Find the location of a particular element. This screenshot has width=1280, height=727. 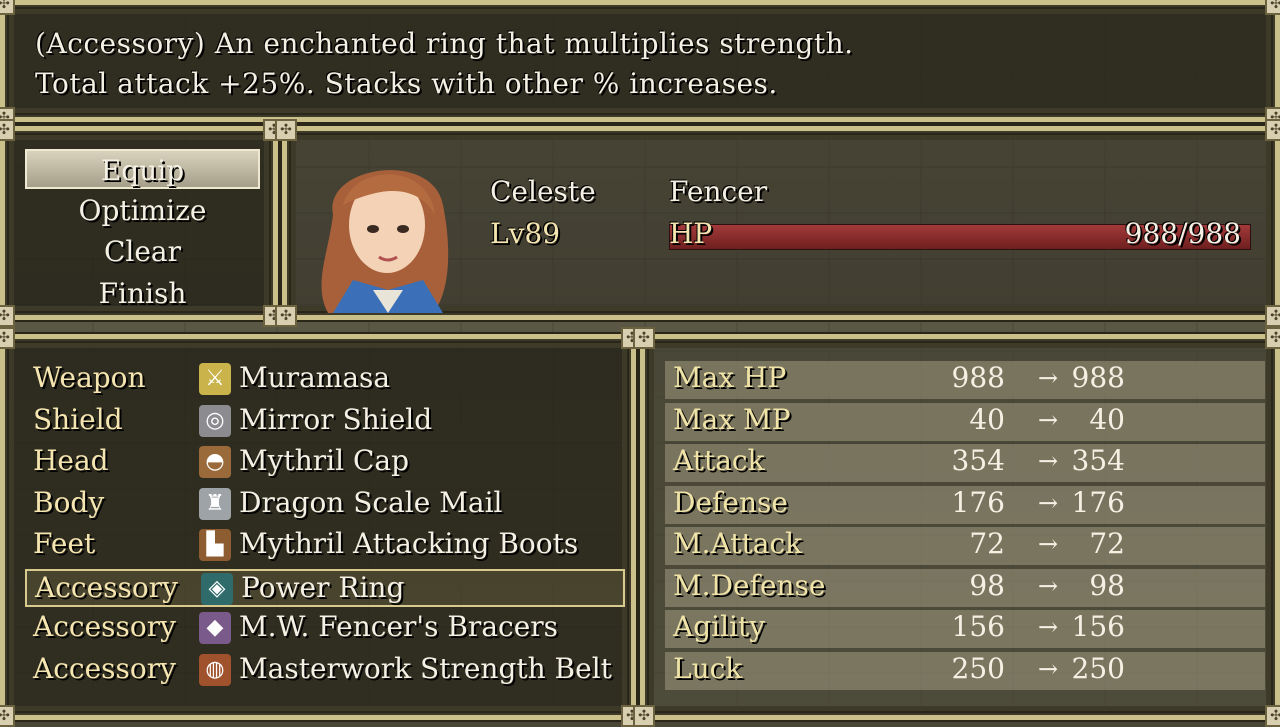

equip-slot-row: Head ◓ Mythril Cap is located at coordinates (325, 463).